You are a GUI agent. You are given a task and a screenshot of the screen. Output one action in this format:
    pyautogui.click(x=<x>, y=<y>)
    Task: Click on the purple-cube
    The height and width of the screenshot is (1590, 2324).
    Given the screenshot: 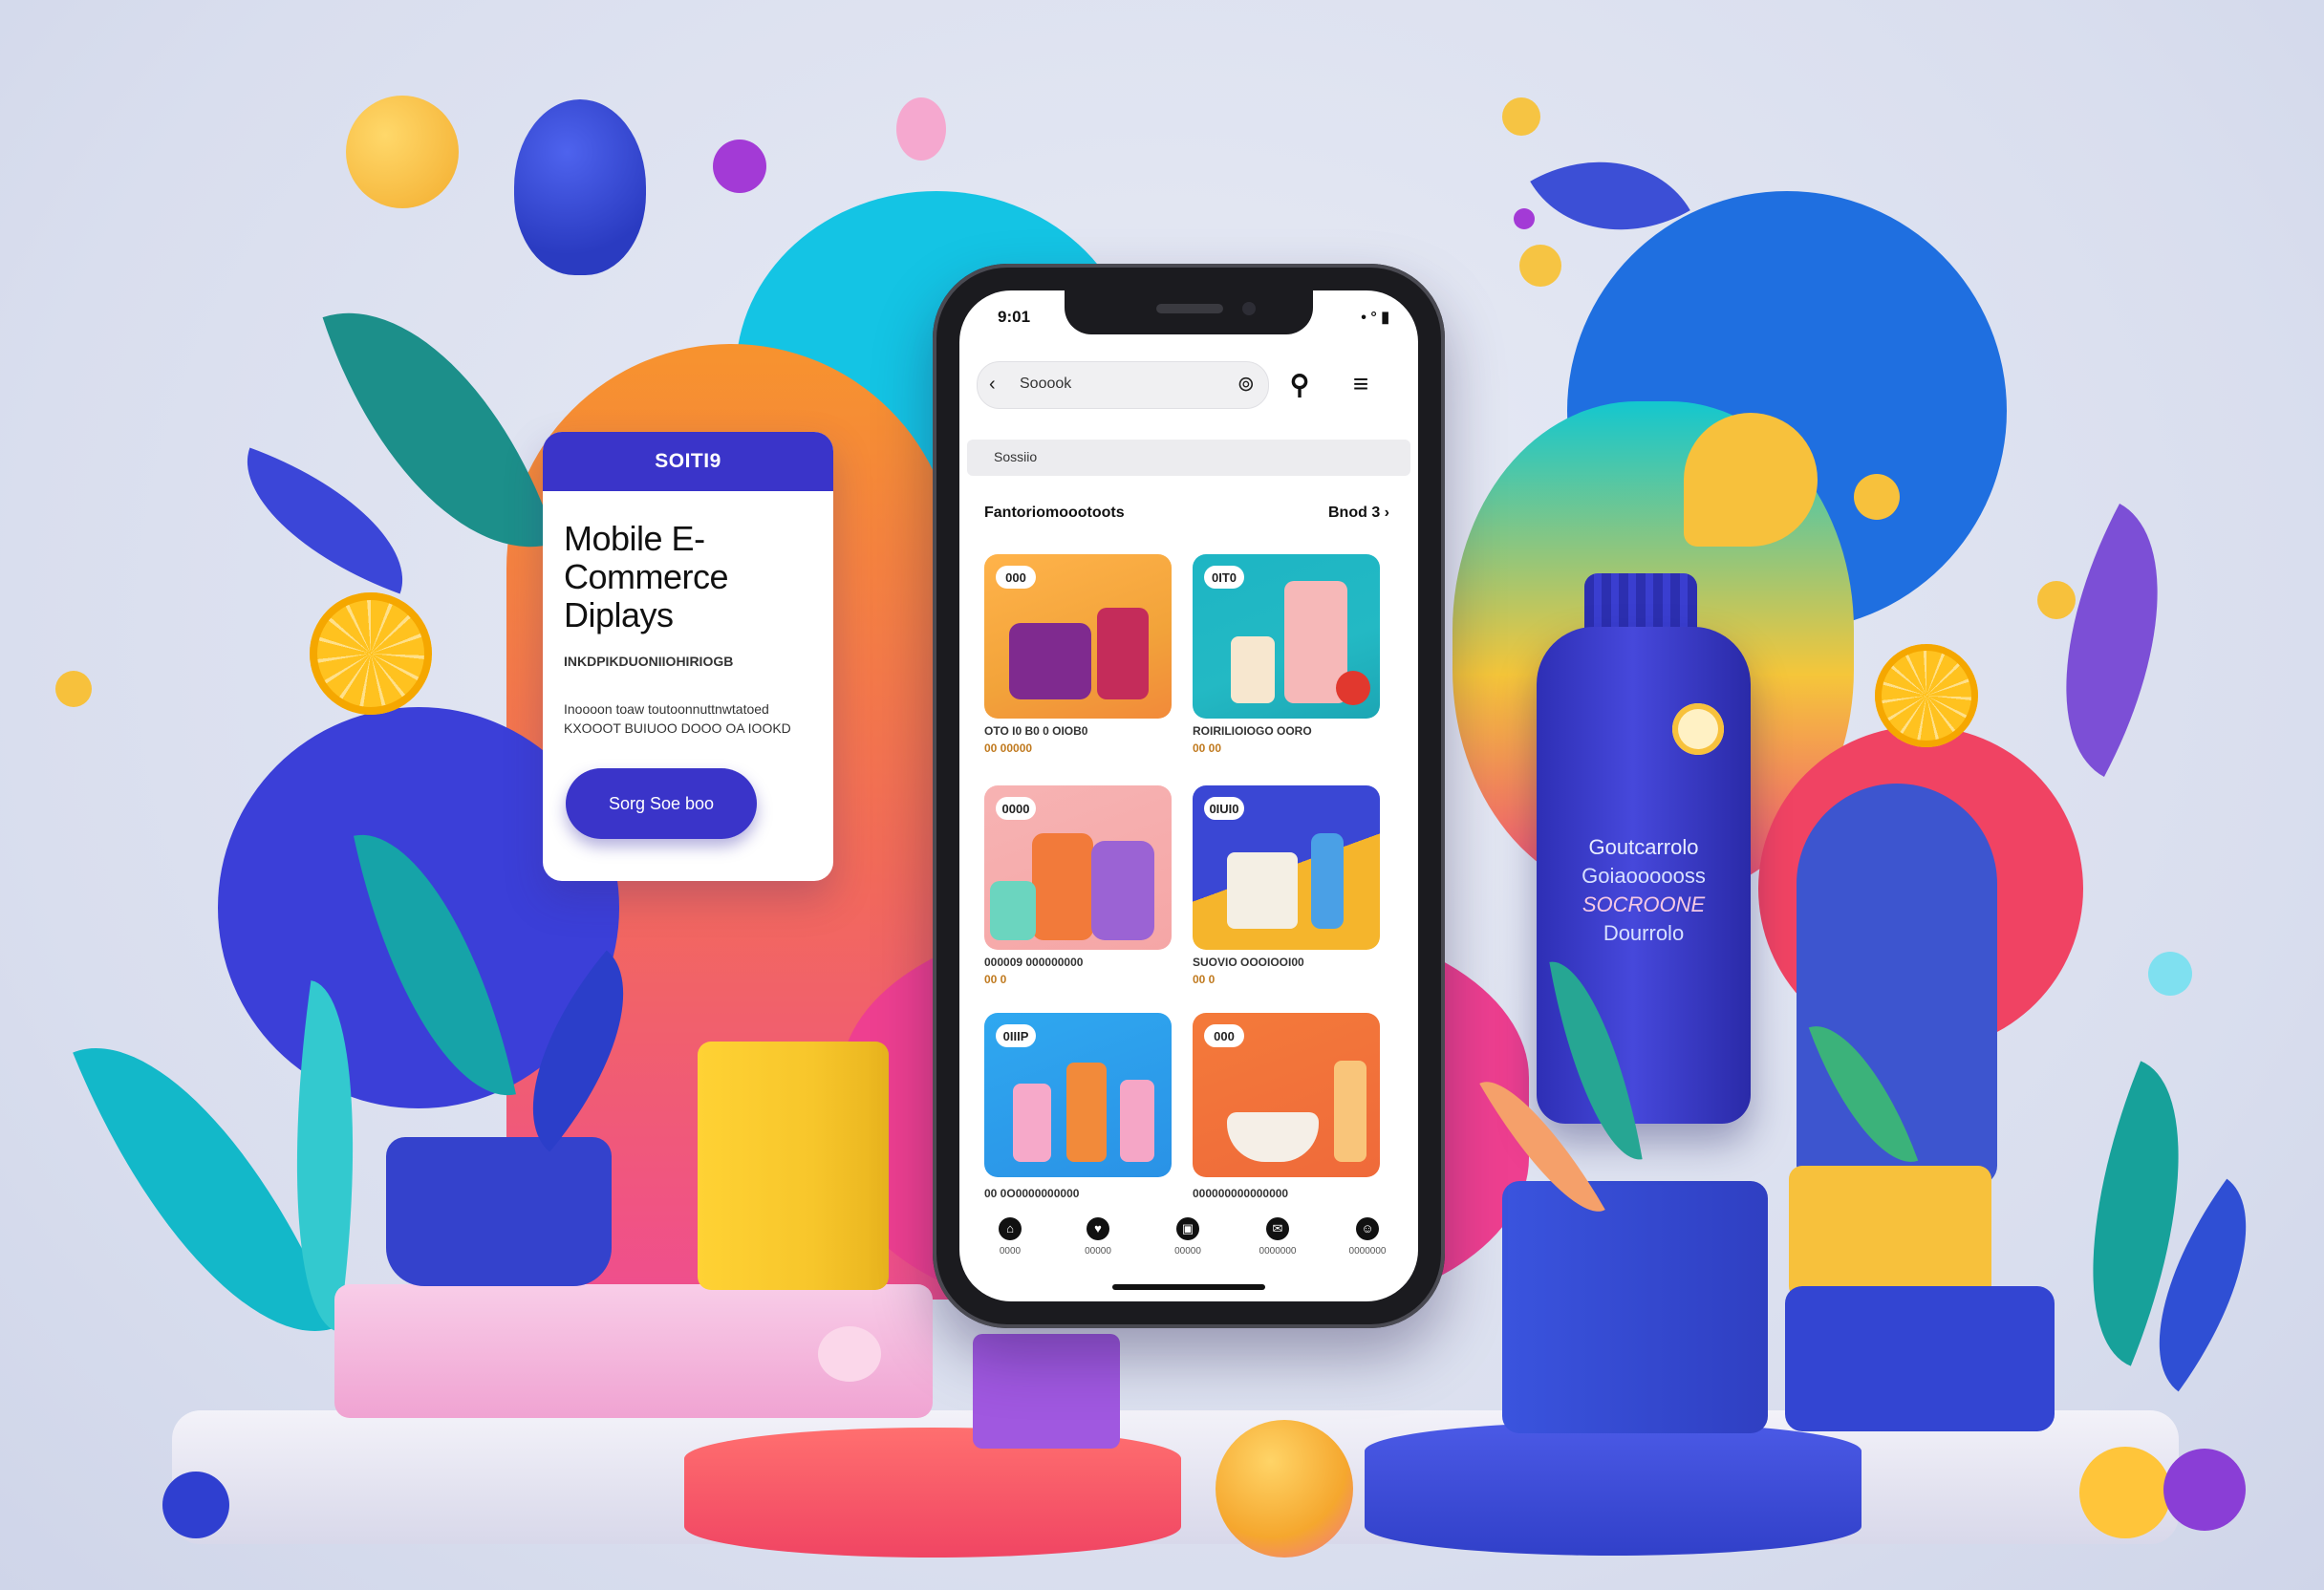 What is the action you would take?
    pyautogui.click(x=1046, y=1391)
    